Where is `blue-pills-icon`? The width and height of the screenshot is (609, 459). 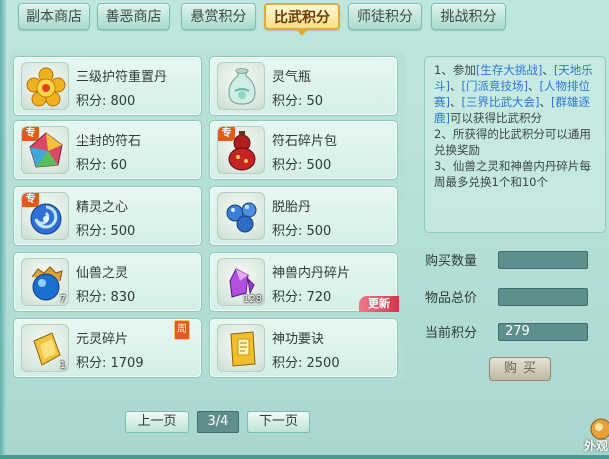 blue-pills-icon is located at coordinates (241, 216).